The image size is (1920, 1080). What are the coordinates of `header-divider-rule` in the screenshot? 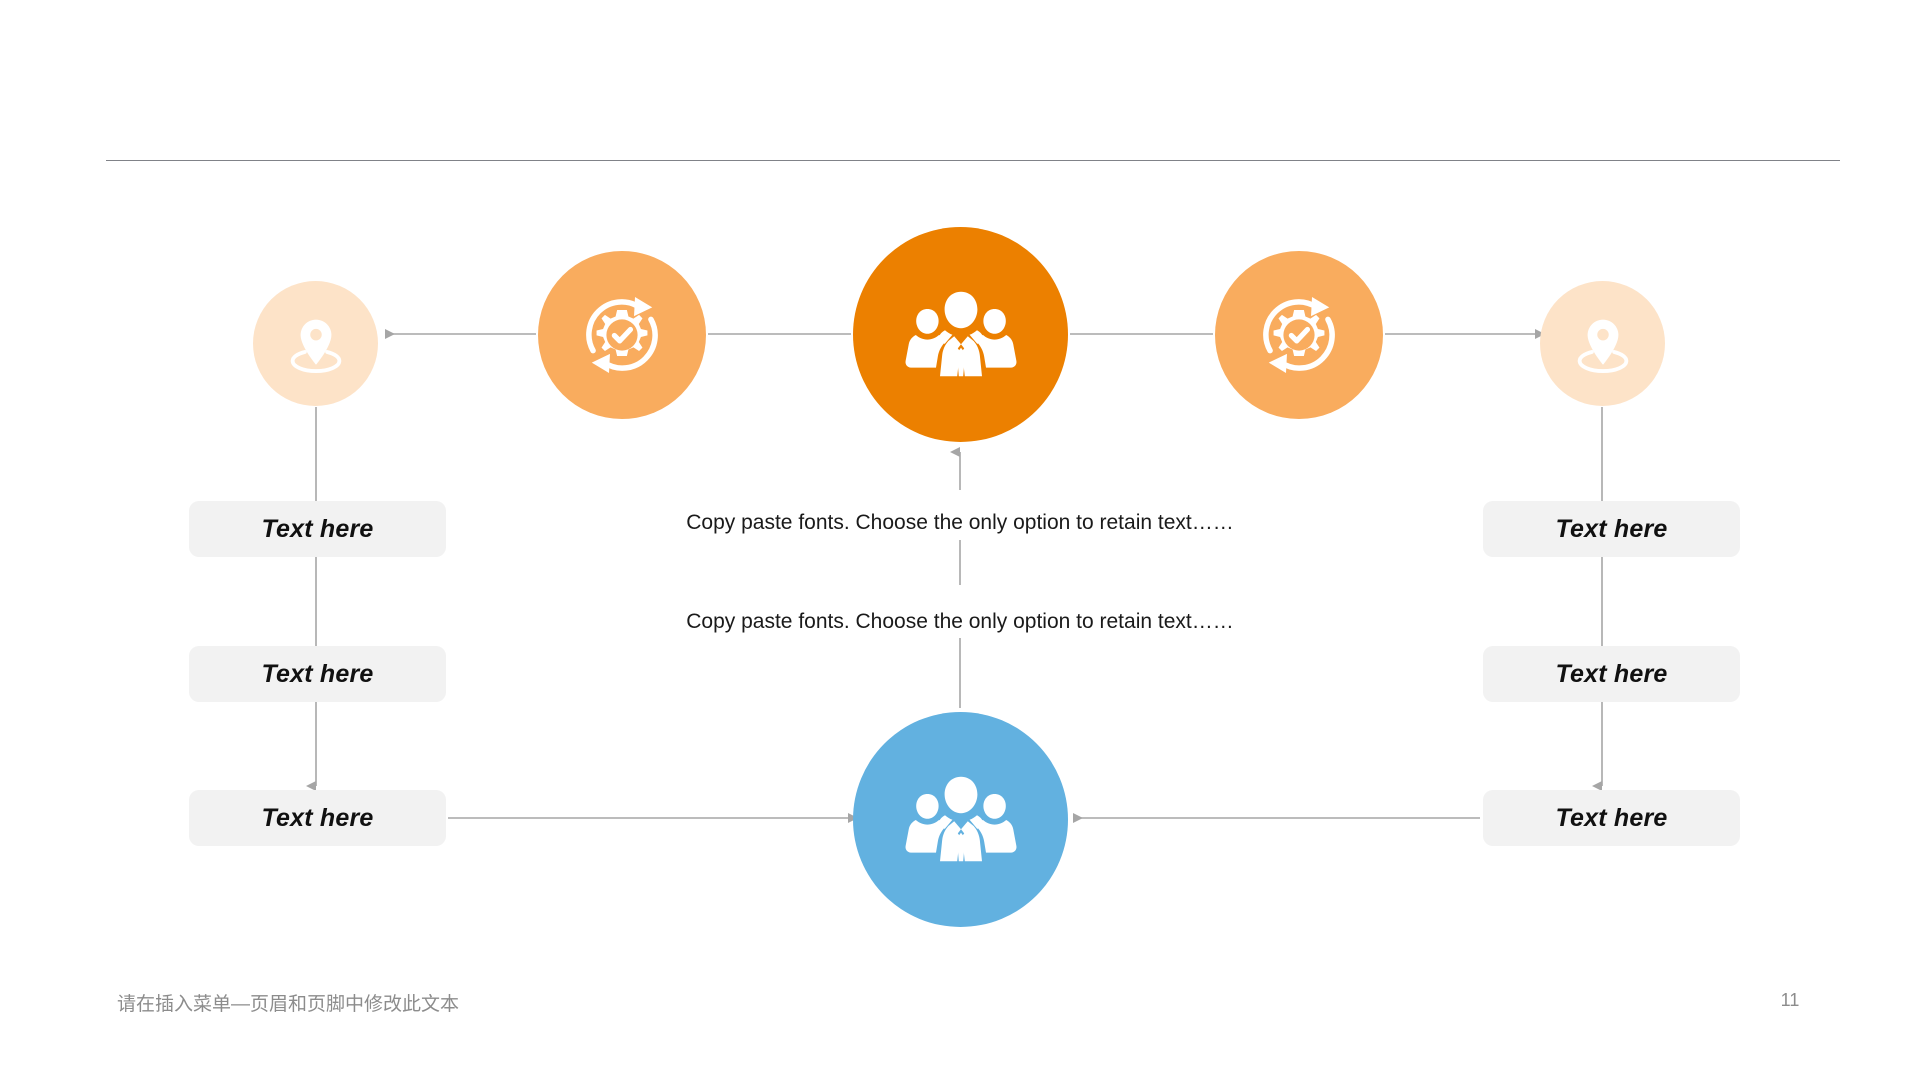 It's located at (973, 160).